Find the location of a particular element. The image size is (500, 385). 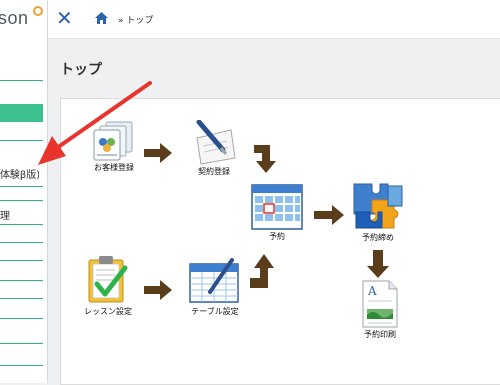

sidebar-item-manage: 理 is located at coordinates (21, 214).